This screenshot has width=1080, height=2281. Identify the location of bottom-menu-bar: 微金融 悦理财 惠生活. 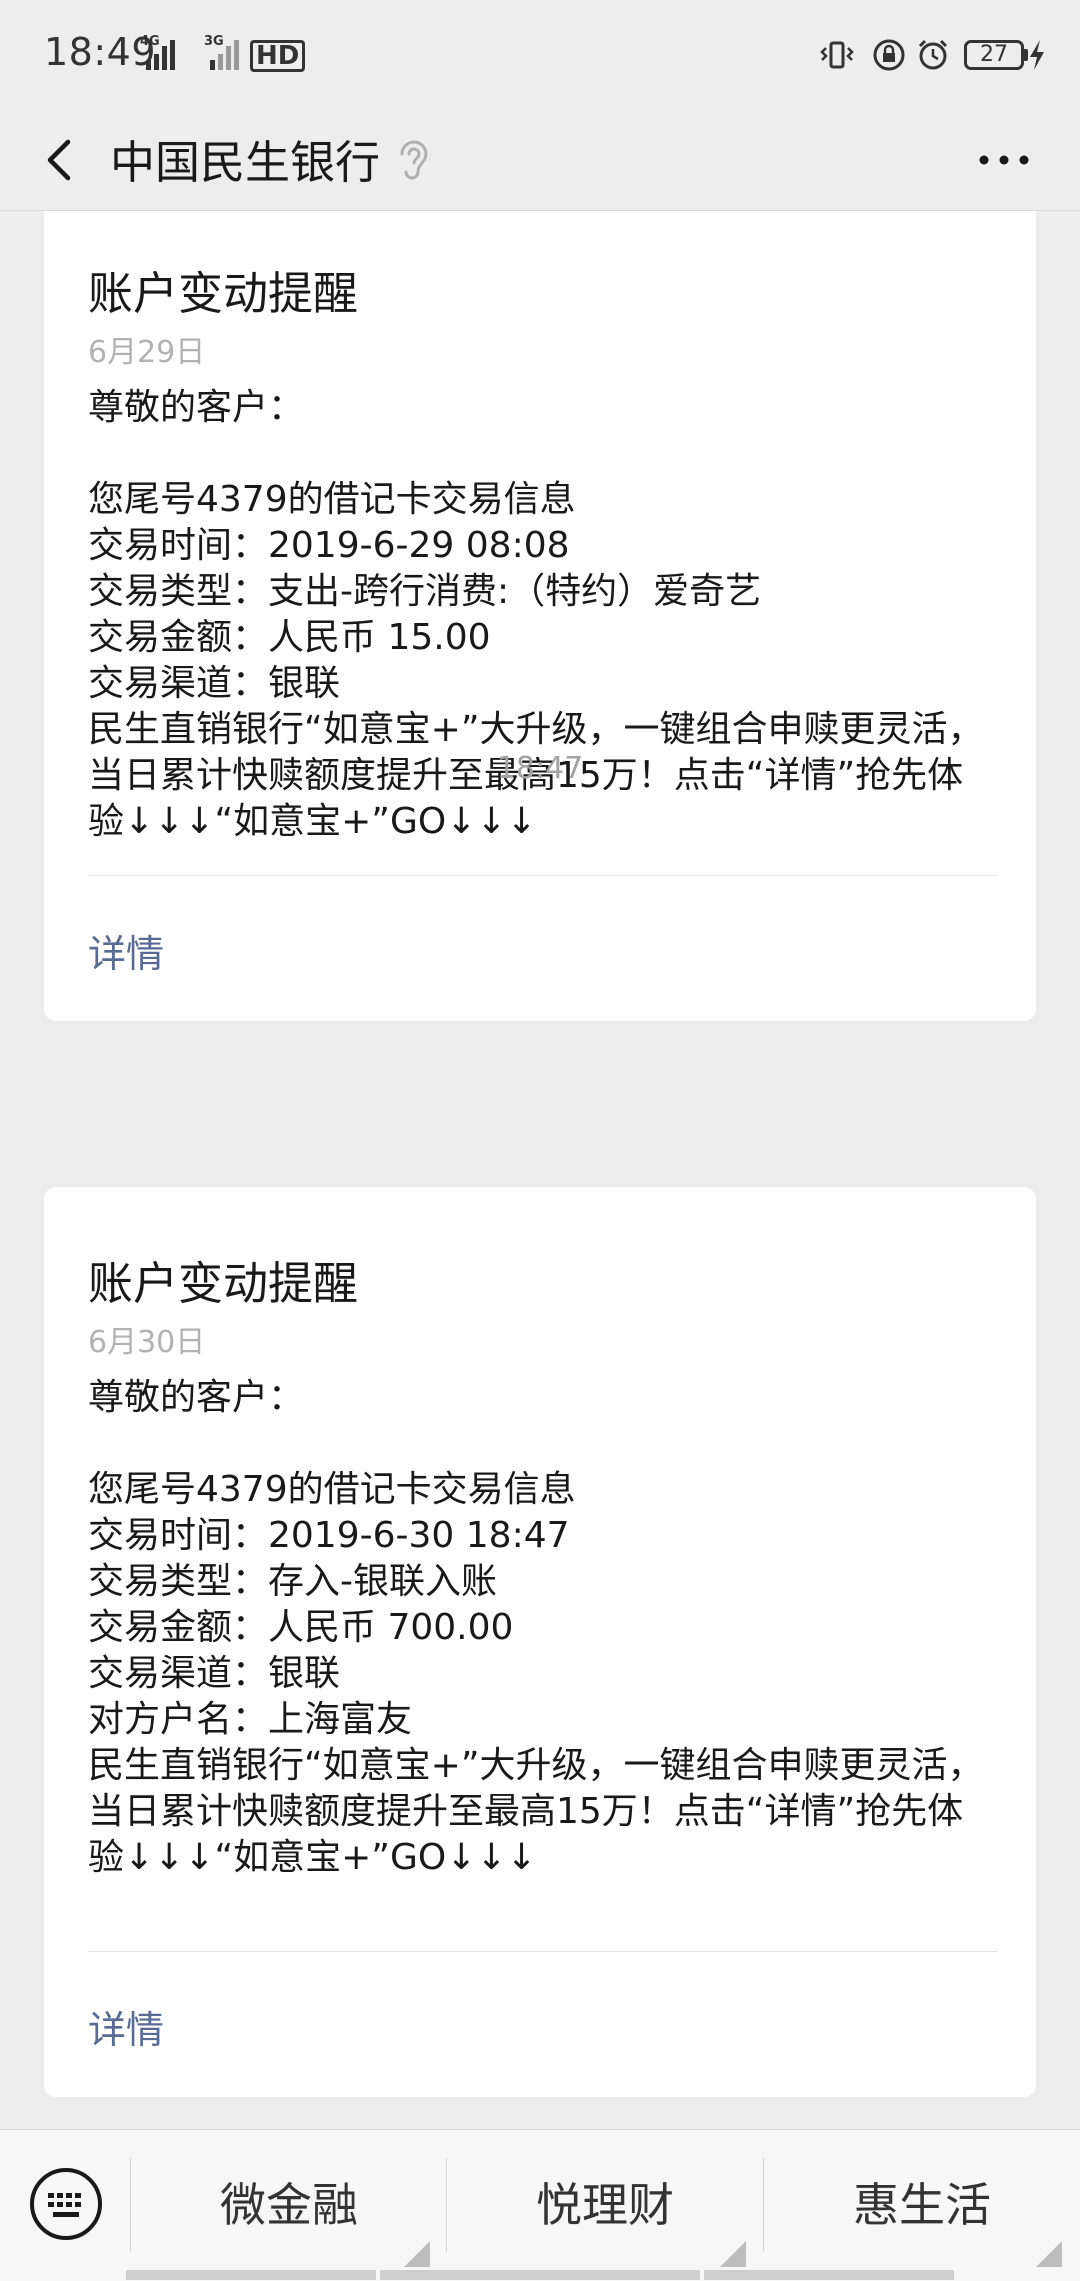
(540, 2205).